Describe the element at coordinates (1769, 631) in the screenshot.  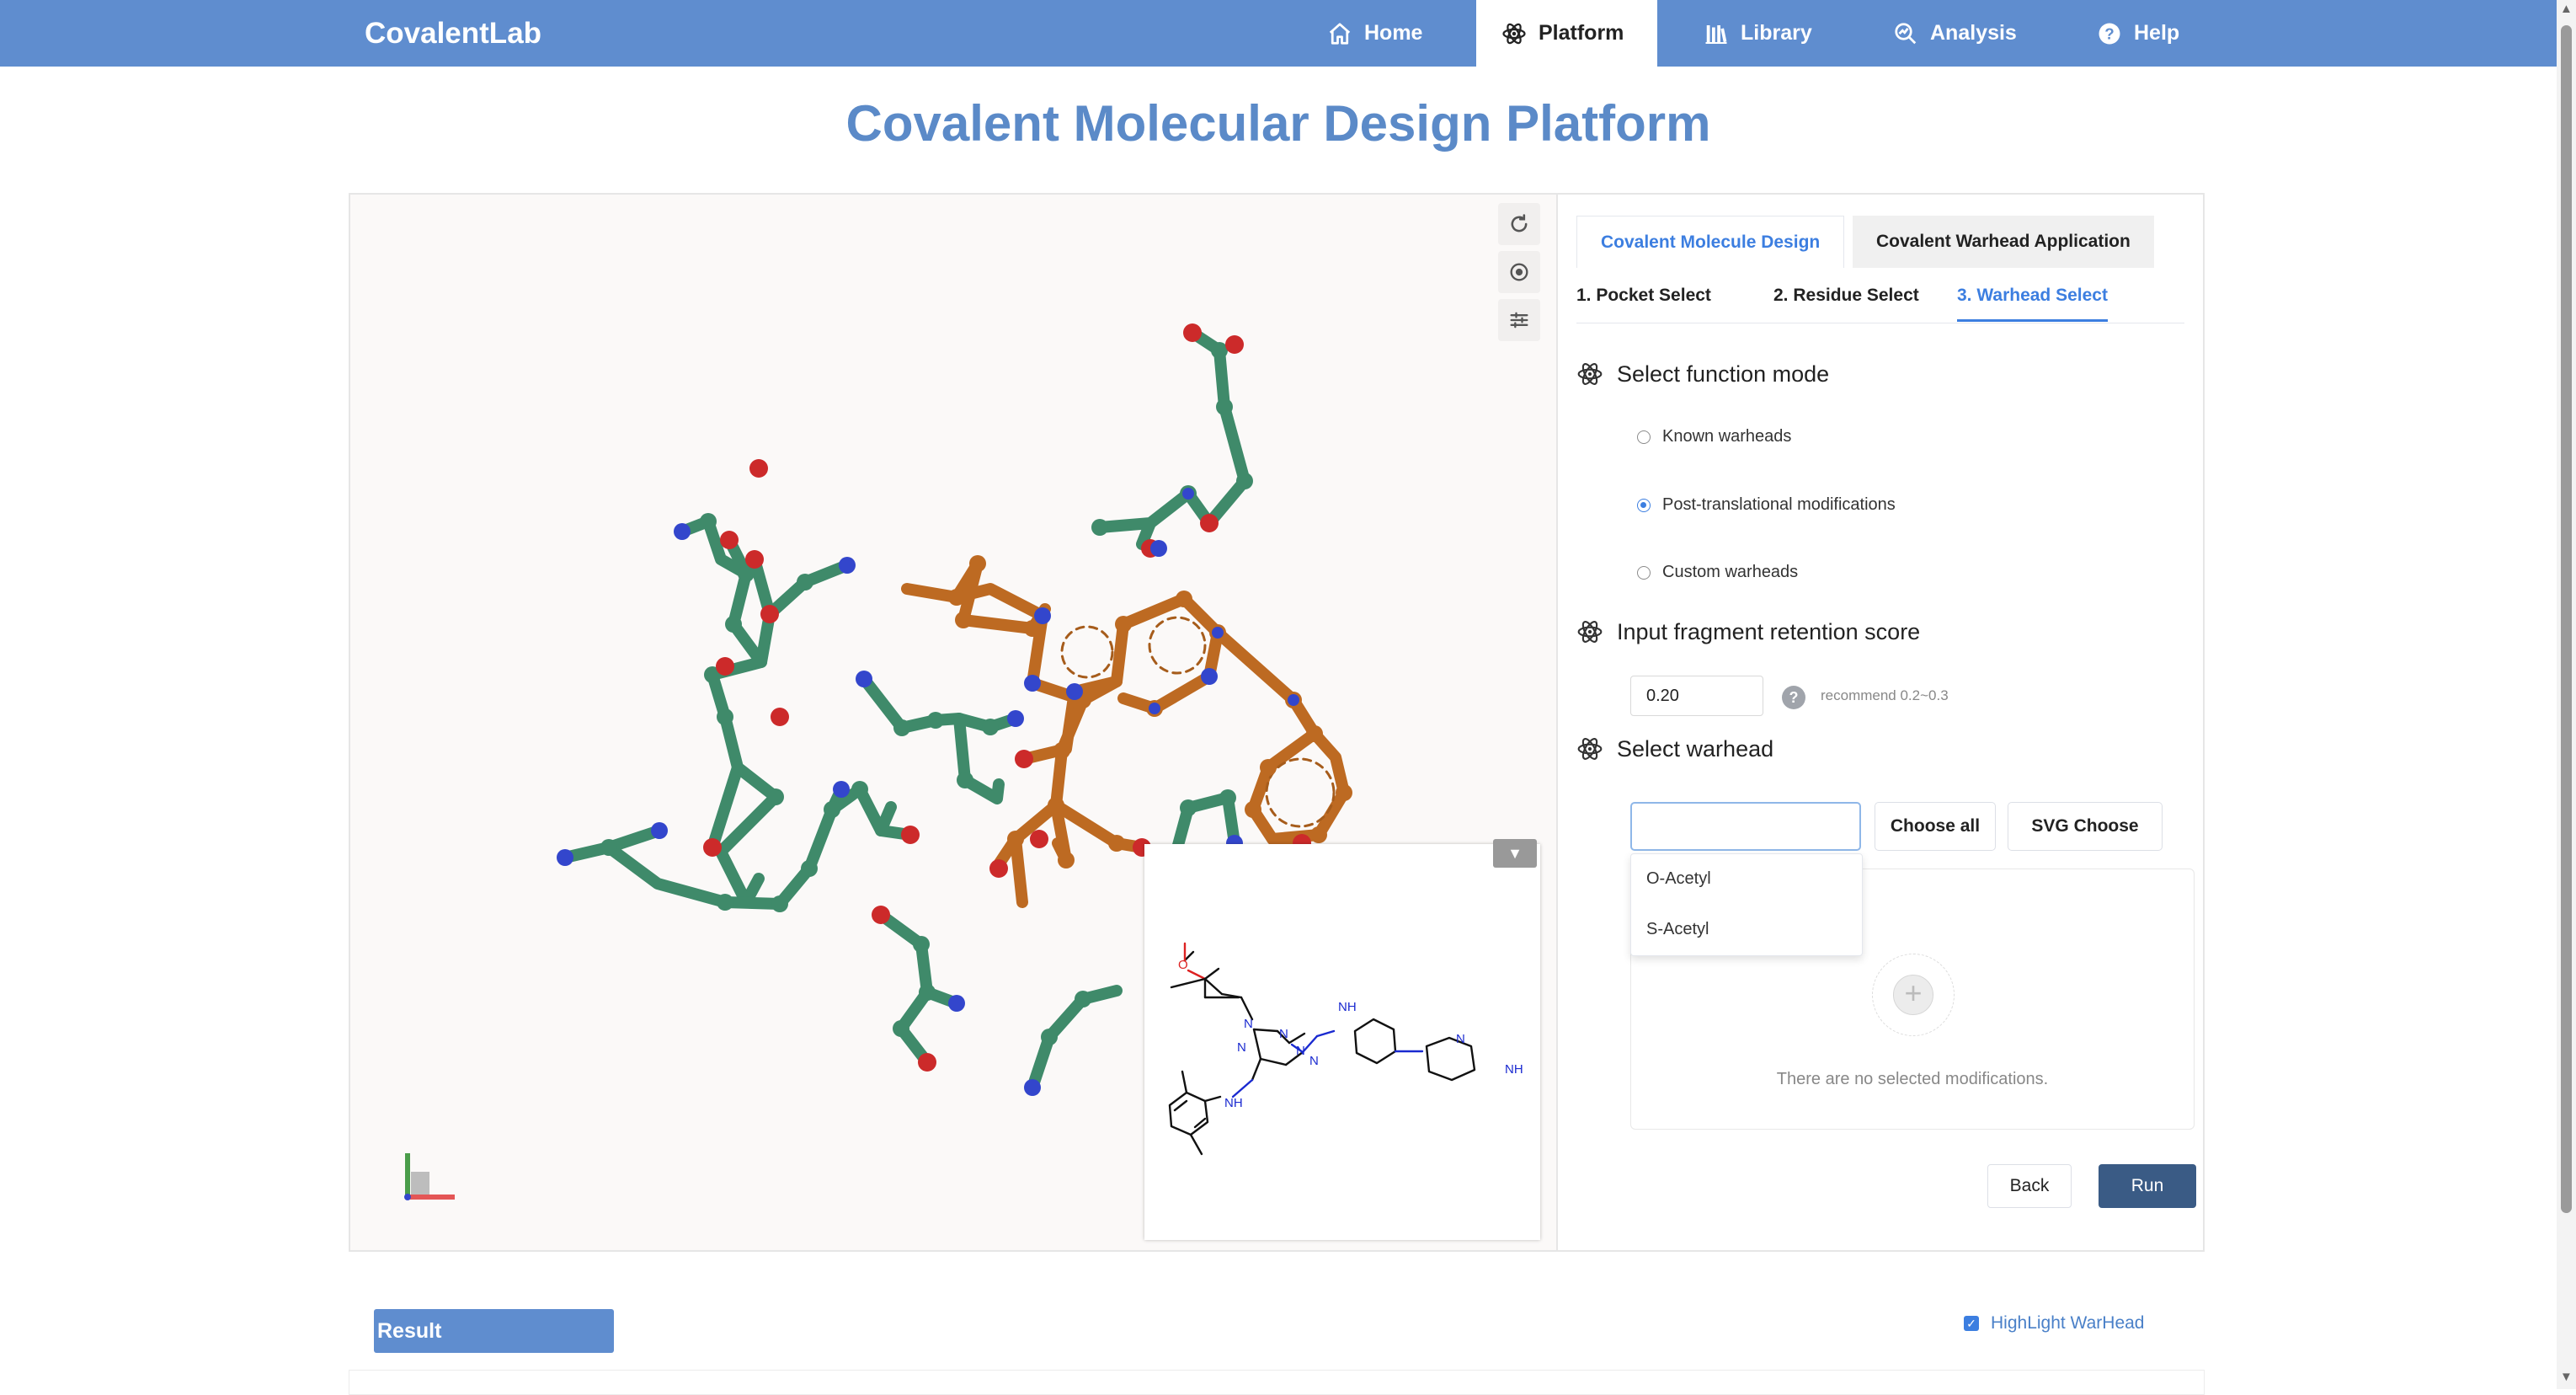
I see `retention-score-title: Input fragment retention score` at that location.